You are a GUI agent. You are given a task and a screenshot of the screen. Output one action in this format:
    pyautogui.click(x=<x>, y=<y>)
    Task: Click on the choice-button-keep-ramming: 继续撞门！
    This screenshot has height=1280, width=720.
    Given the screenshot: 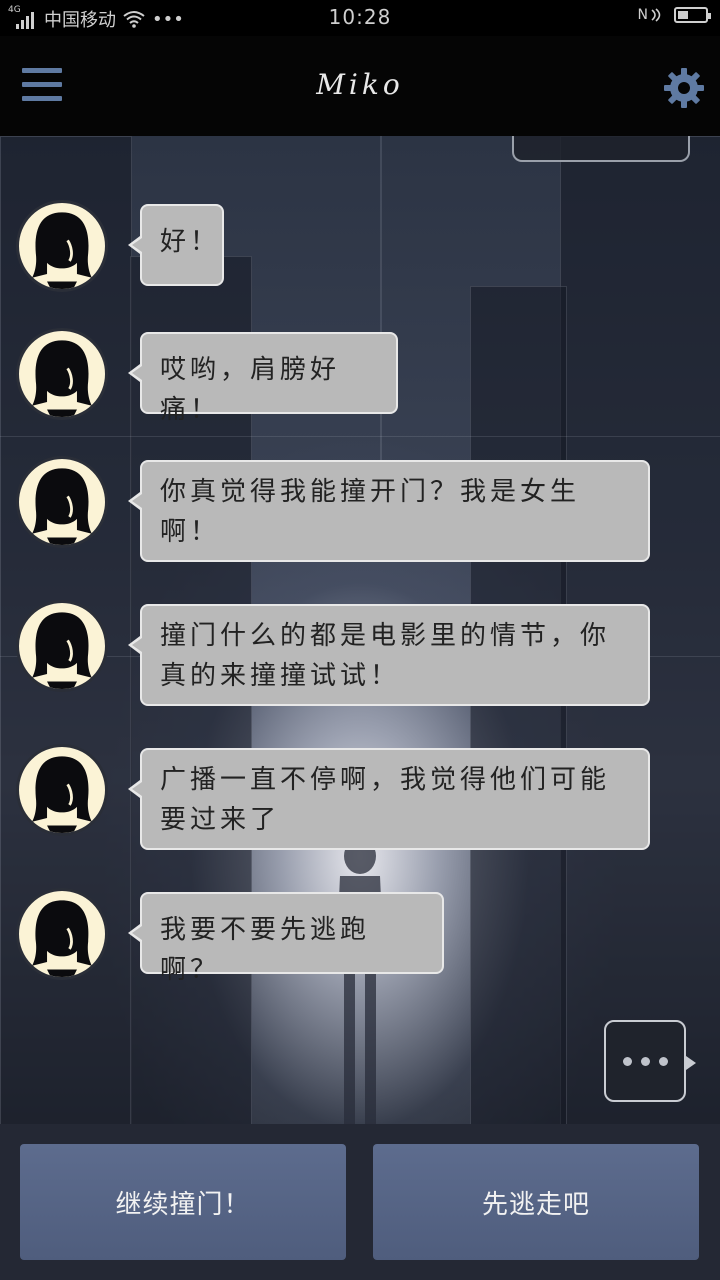 What is the action you would take?
    pyautogui.click(x=183, y=1202)
    